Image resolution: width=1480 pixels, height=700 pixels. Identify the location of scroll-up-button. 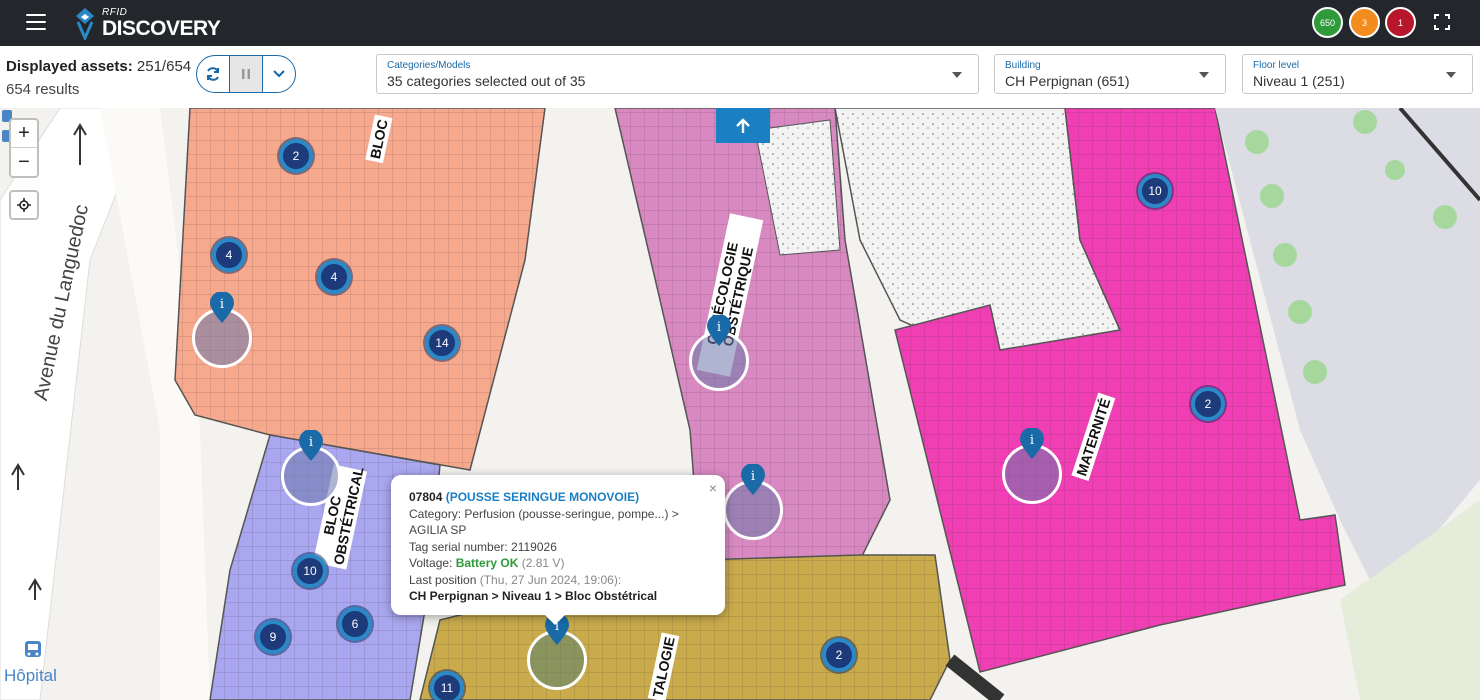
(743, 125).